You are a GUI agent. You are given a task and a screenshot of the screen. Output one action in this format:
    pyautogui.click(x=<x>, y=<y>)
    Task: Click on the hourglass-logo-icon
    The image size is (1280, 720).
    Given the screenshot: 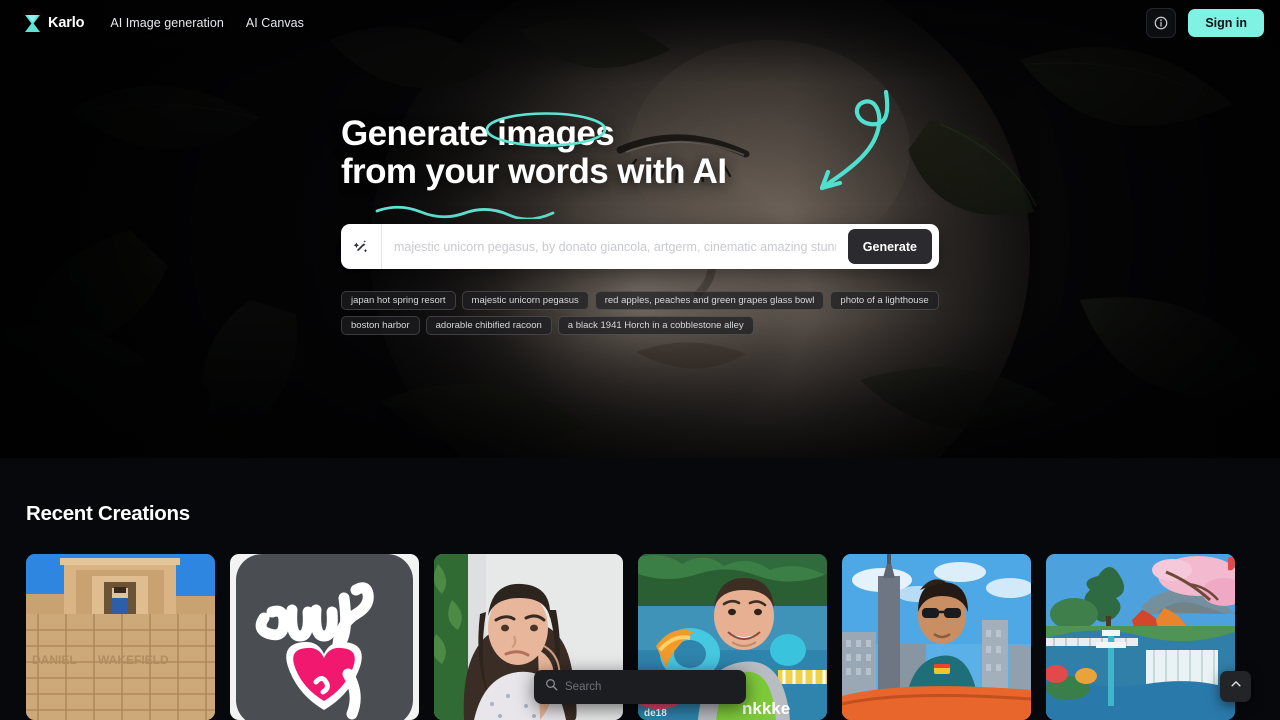 What is the action you would take?
    pyautogui.click(x=32, y=23)
    